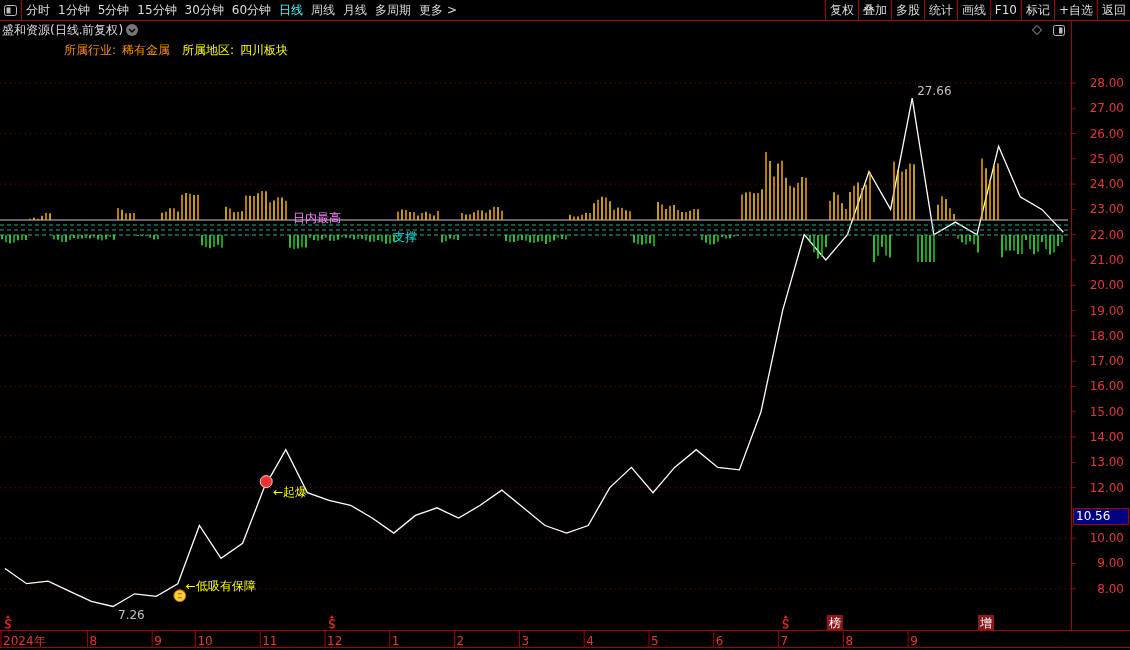 Image resolution: width=1130 pixels, height=650 pixels. Describe the element at coordinates (907, 10) in the screenshot. I see `toolbar-button: 多股` at that location.